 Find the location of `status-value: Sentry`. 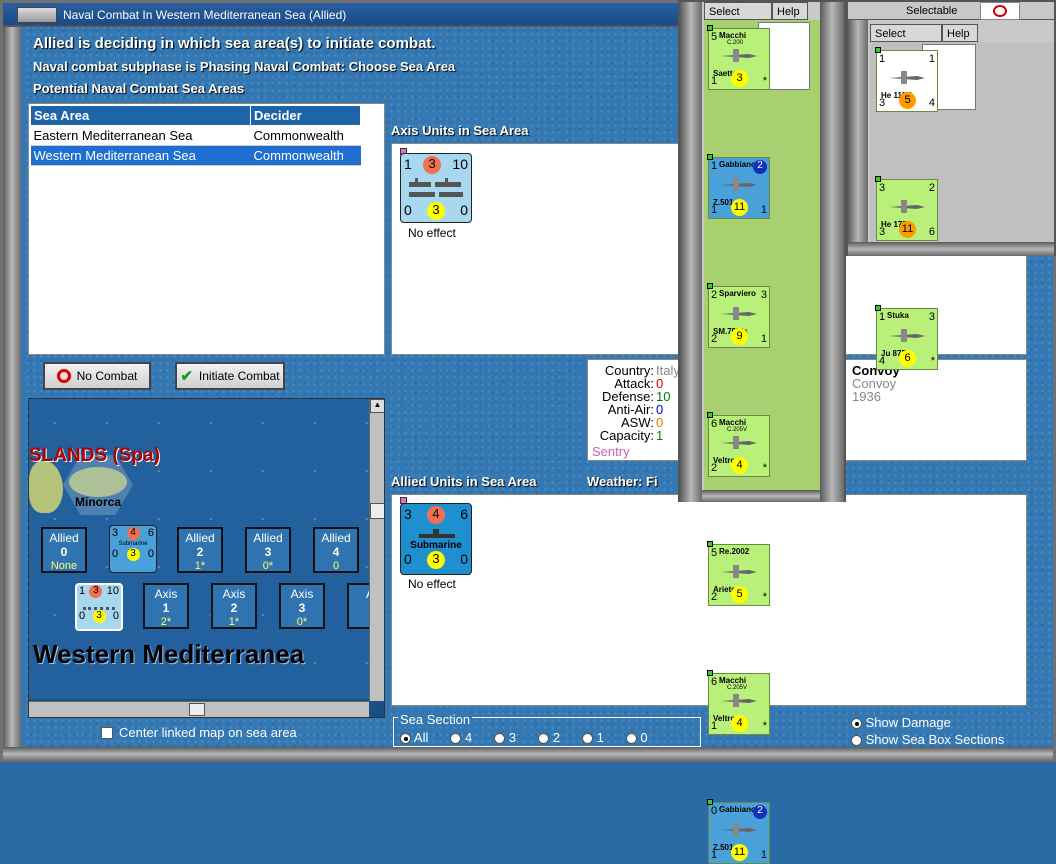

status-value: Sentry is located at coordinates (611, 451).